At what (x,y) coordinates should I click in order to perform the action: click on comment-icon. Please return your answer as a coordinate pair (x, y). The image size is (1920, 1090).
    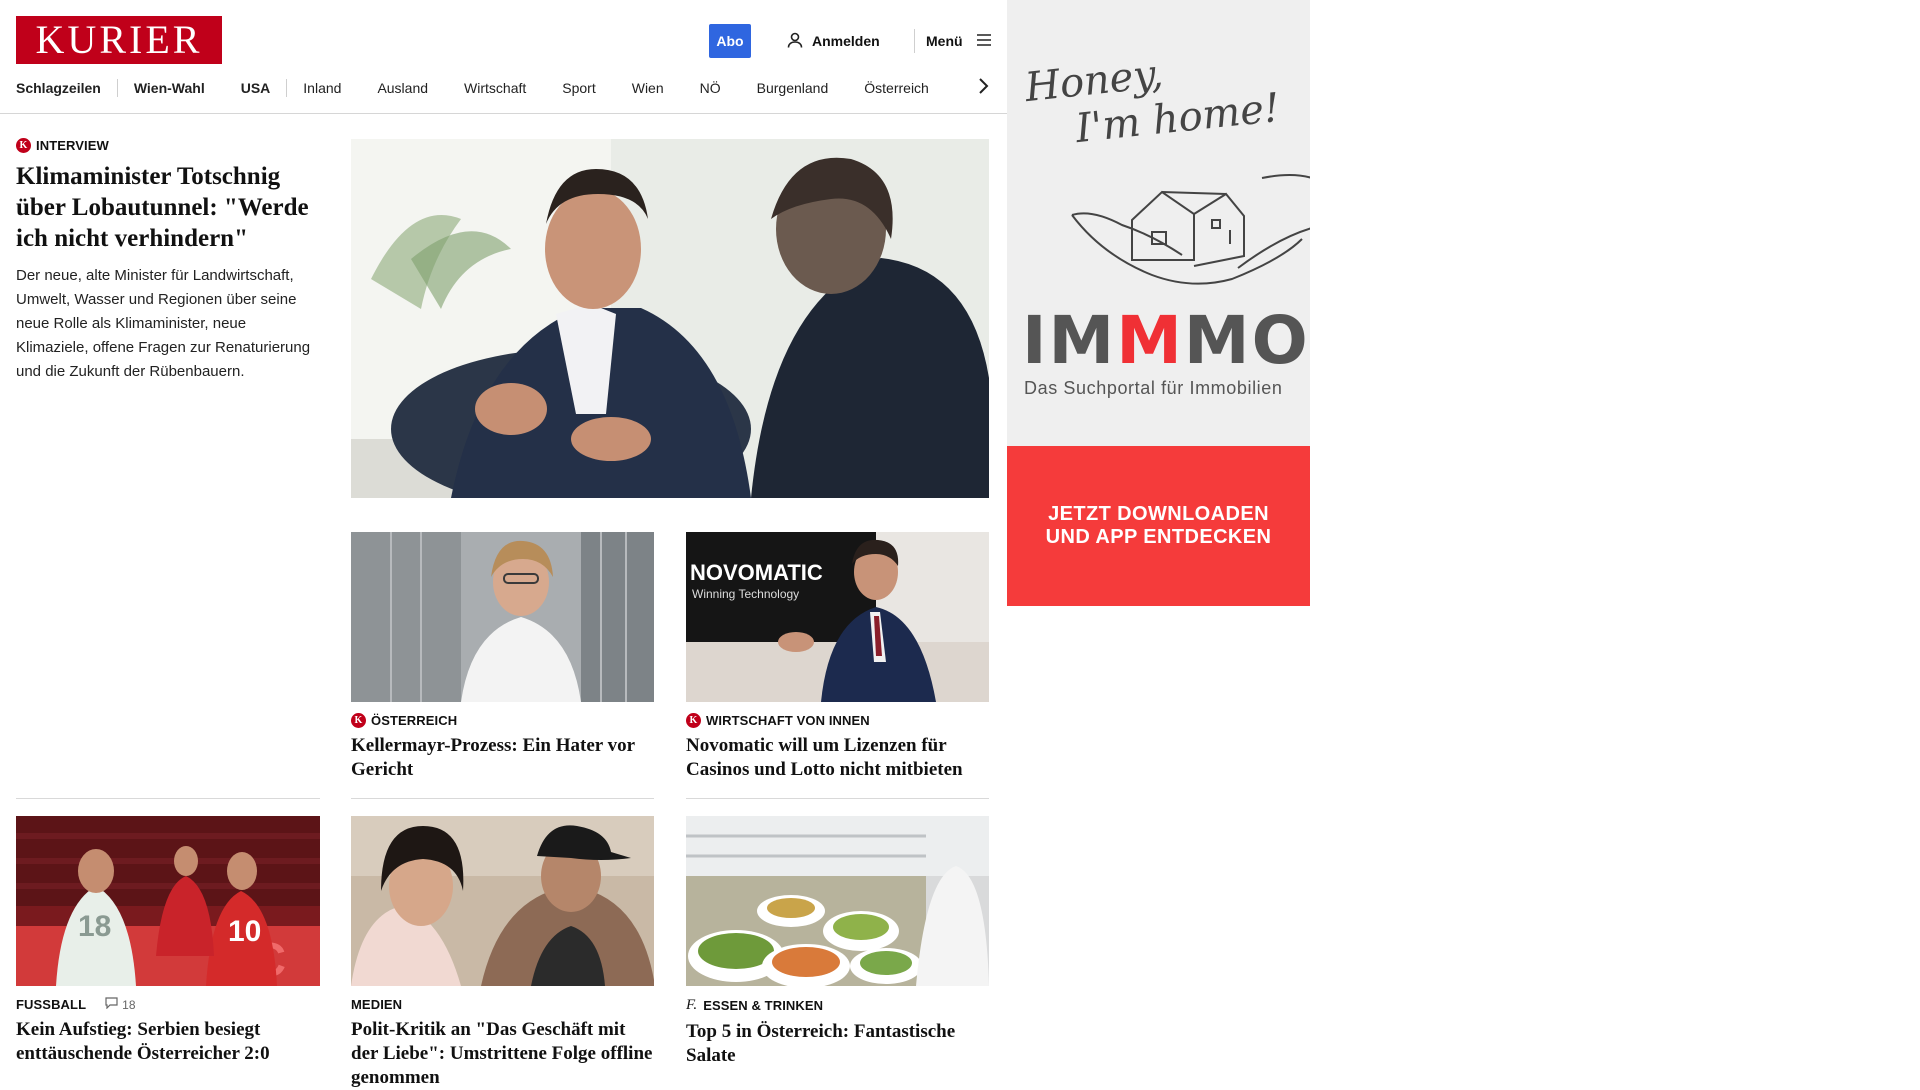
    Looking at the image, I should click on (111, 1004).